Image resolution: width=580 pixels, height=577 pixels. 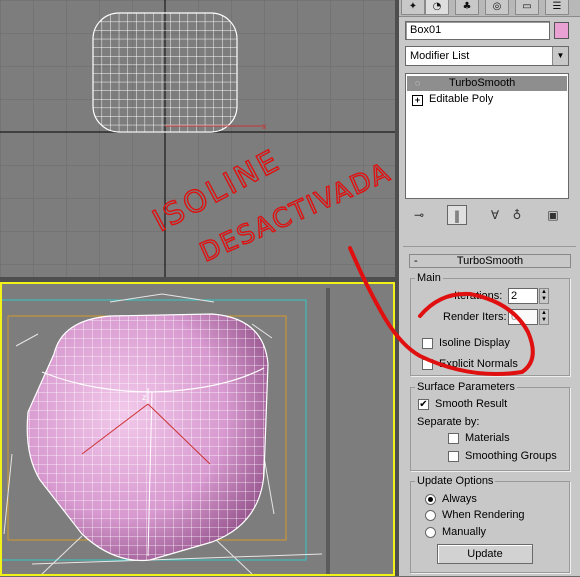 I want to click on svg-text: x, so click(x=264, y=126).